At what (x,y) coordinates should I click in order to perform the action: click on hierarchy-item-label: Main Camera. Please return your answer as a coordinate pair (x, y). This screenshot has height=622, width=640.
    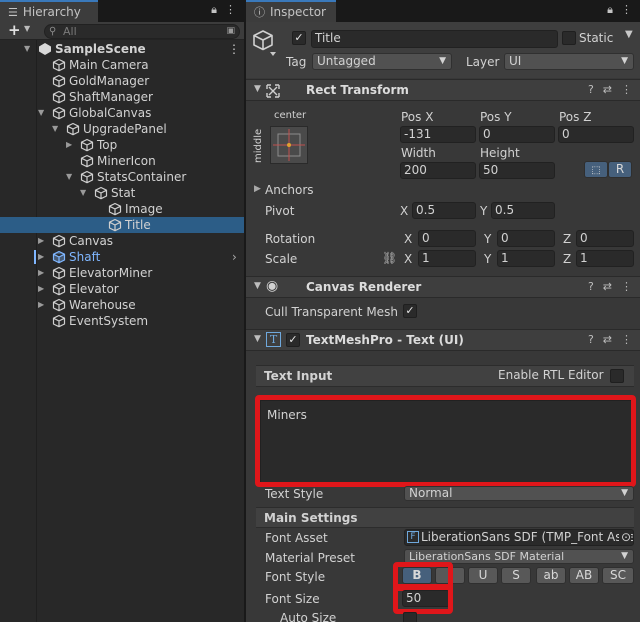
    Looking at the image, I should click on (109, 65).